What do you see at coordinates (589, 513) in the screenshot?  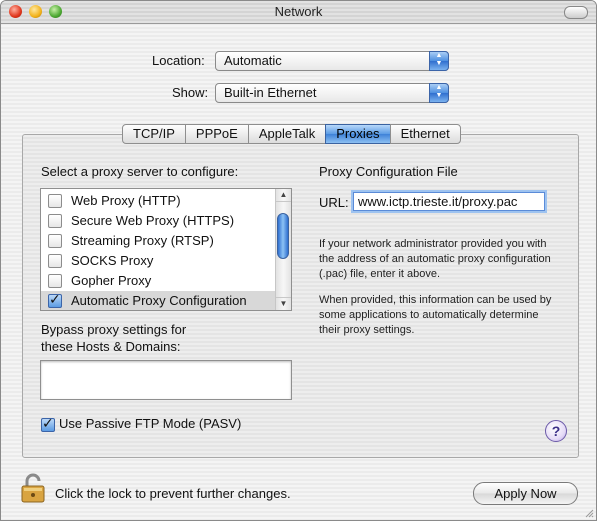 I see `resize-grip-icon` at bounding box center [589, 513].